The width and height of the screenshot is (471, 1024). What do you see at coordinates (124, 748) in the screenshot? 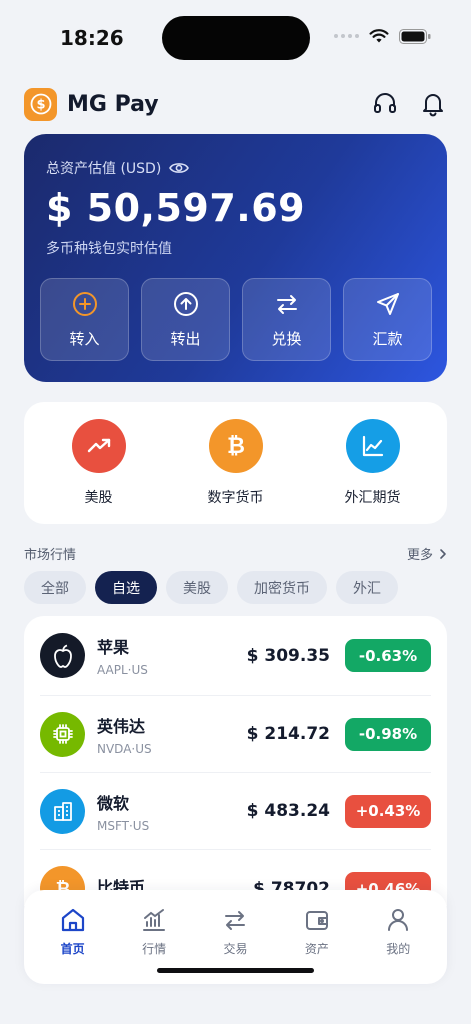
I see `asset-ticker: NVDA·US` at bounding box center [124, 748].